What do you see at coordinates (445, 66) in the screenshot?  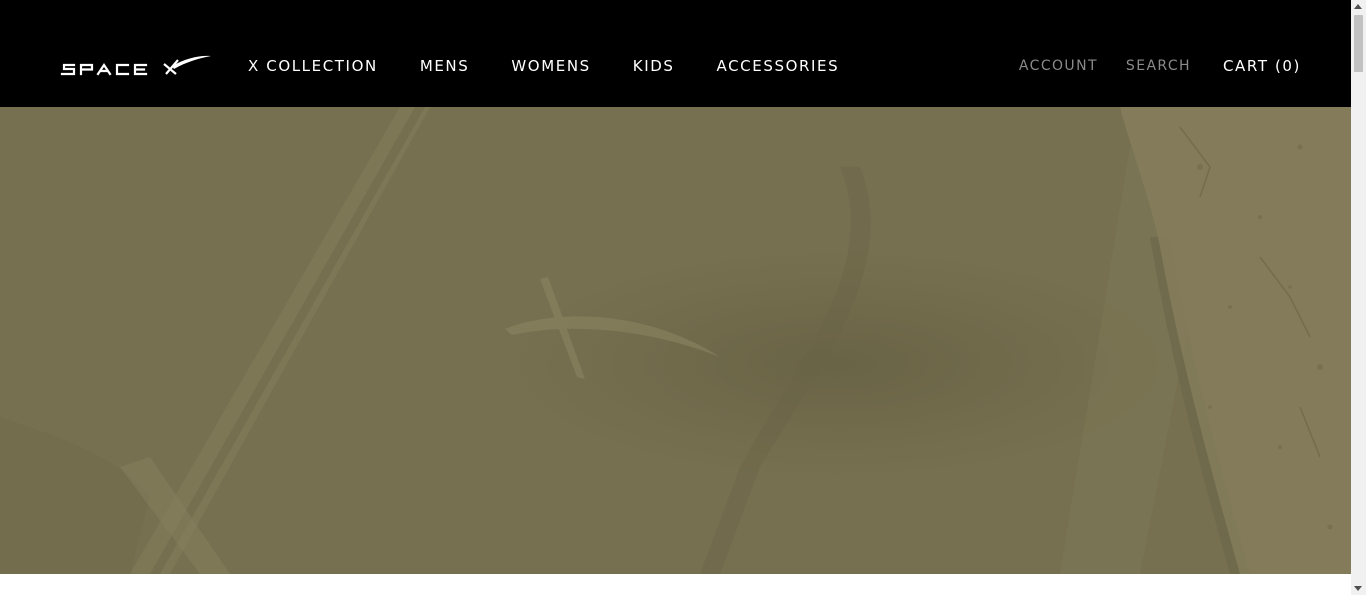 I see `nav-item-mens: MENS` at bounding box center [445, 66].